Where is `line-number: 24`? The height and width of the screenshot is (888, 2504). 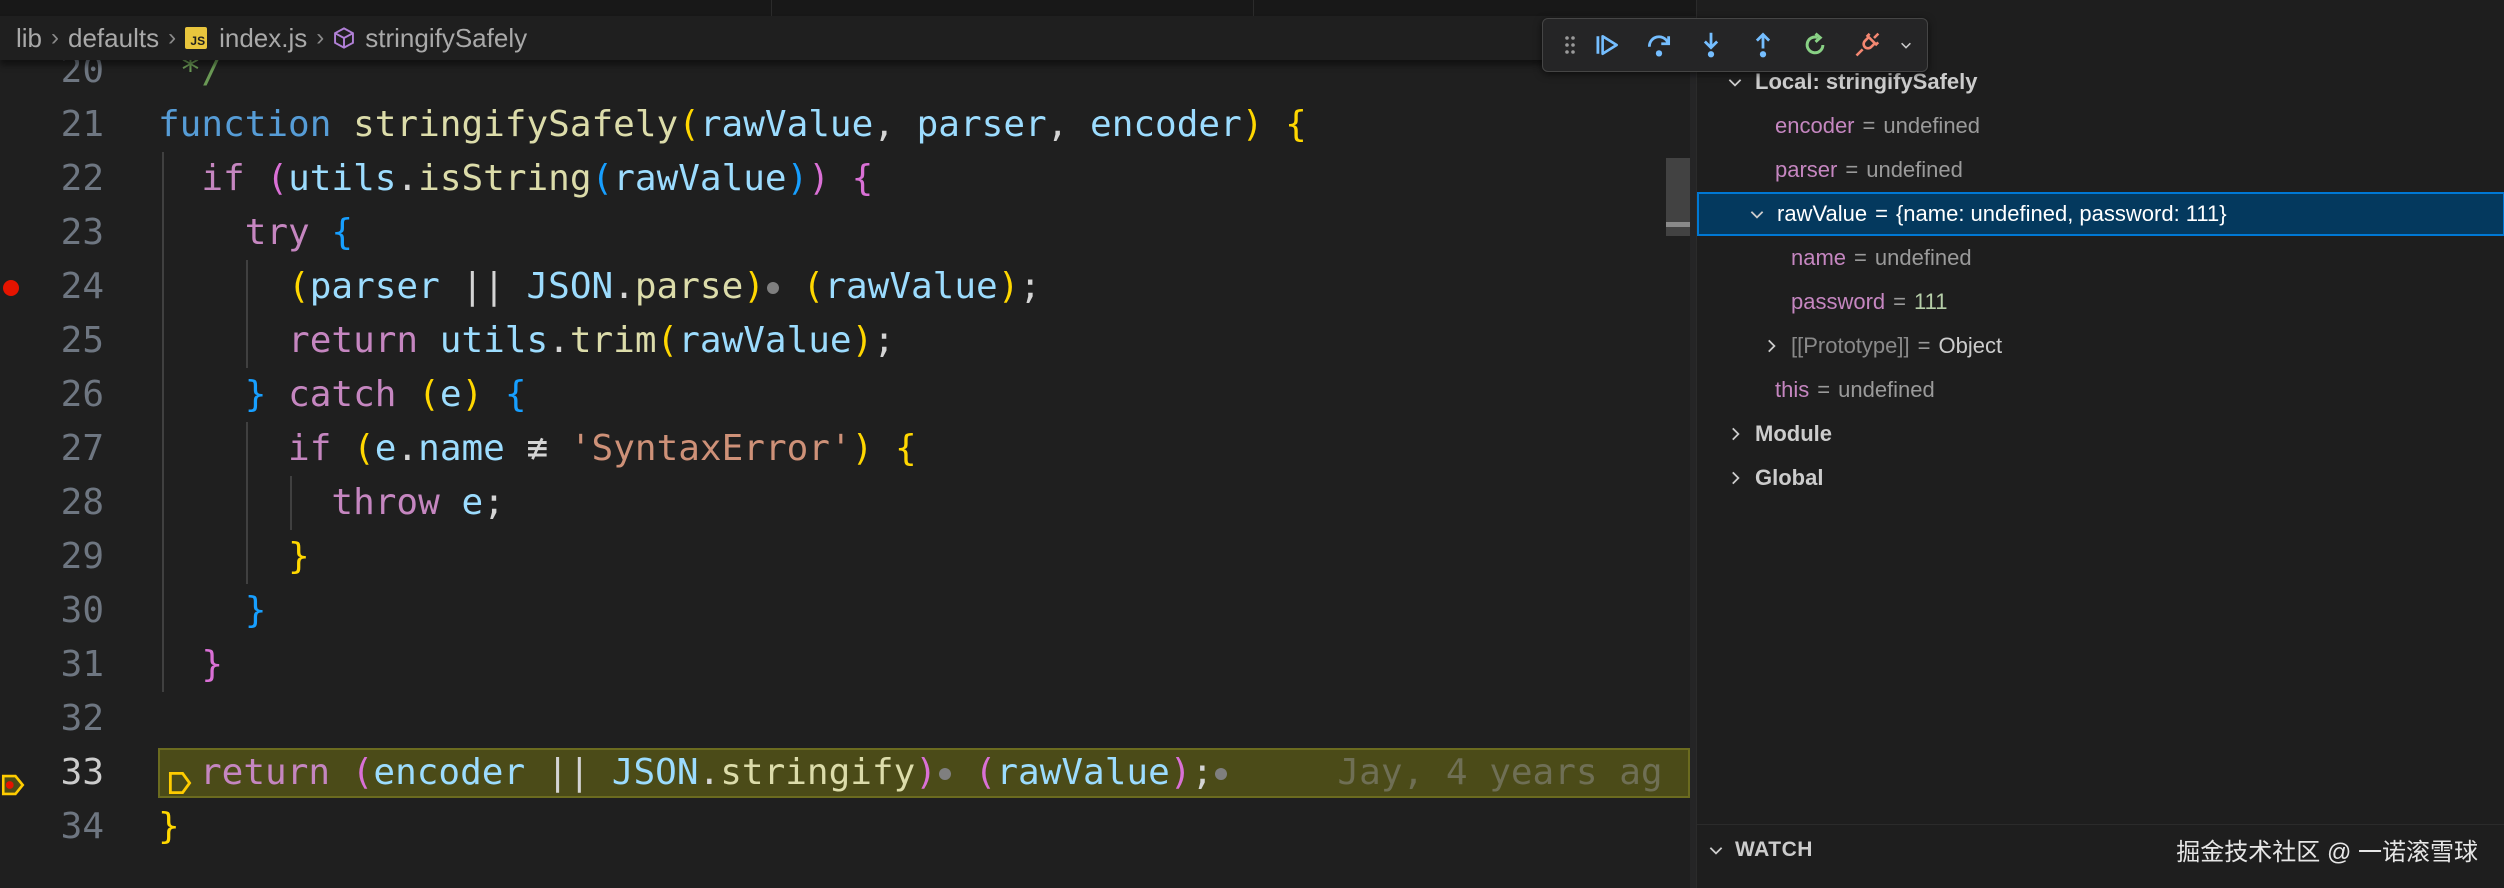
line-number: 24 is located at coordinates (52, 287).